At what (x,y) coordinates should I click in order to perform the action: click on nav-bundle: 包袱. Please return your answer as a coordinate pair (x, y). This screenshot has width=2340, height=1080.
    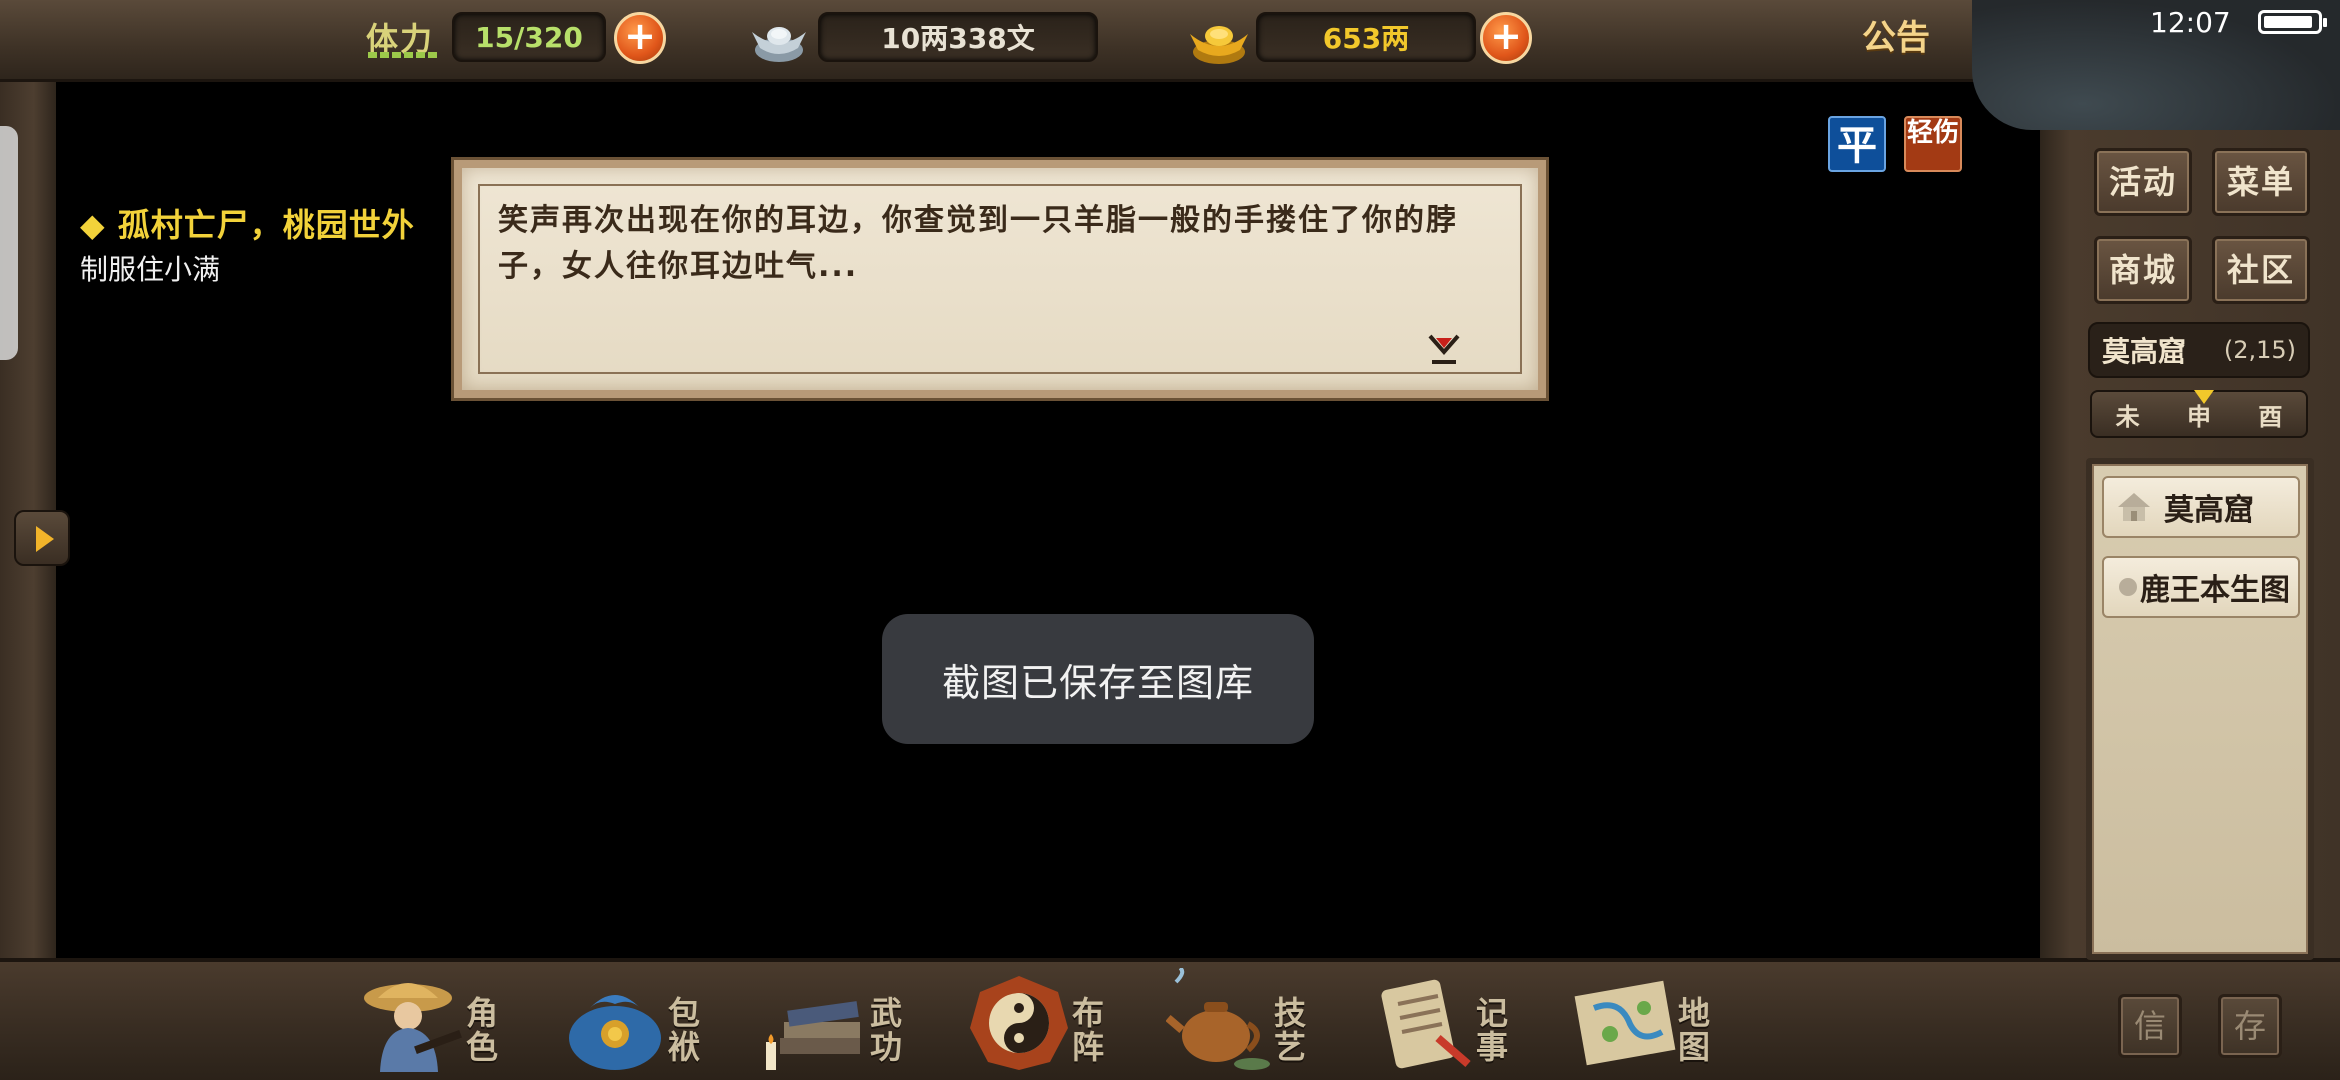
    Looking at the image, I should click on (649, 1019).